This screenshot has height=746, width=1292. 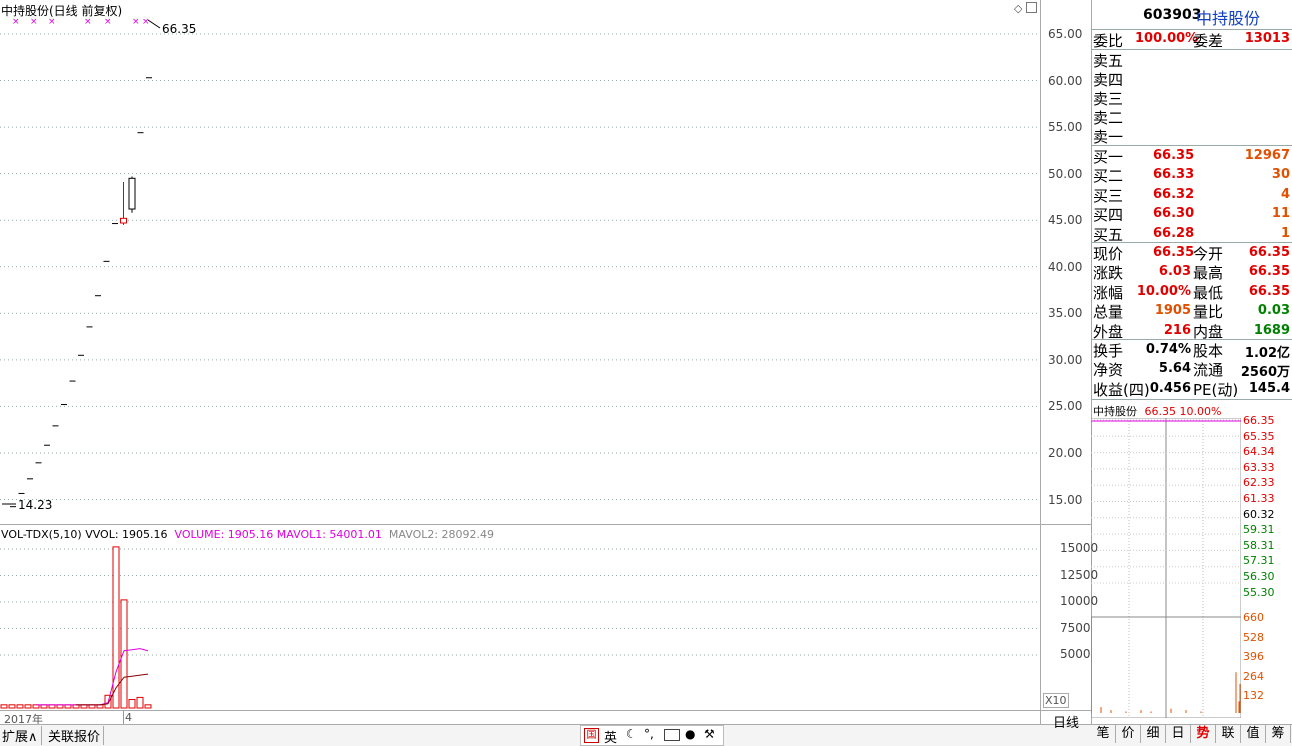 I want to click on stat-label: 总量, so click(x=1108, y=312).